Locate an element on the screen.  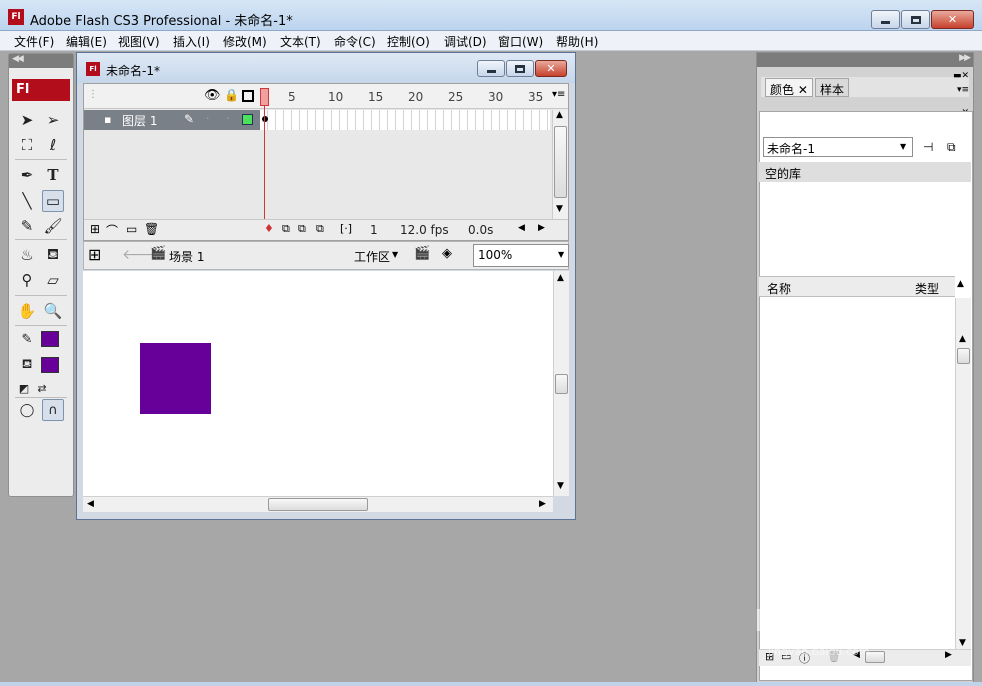
hand-icon: ✋ is located at coordinates (27, 311).